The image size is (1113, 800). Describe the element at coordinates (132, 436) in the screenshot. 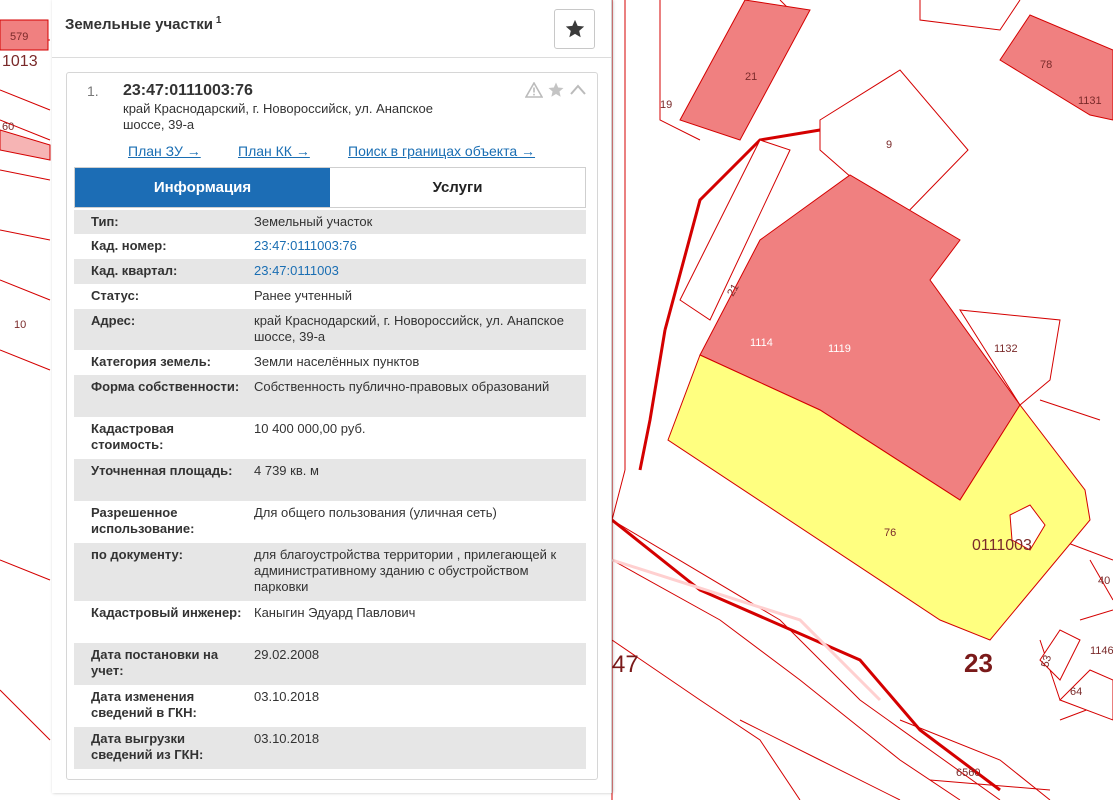

I see `info-label: Кадастровая стоимость:` at that location.